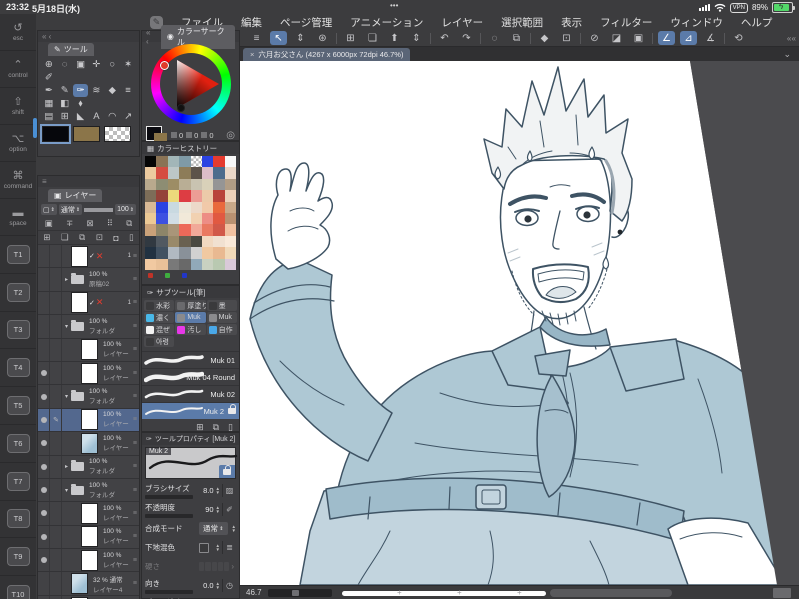  Describe the element at coordinates (372, 38) in the screenshot. I see `toolbar-button: ❏` at that location.